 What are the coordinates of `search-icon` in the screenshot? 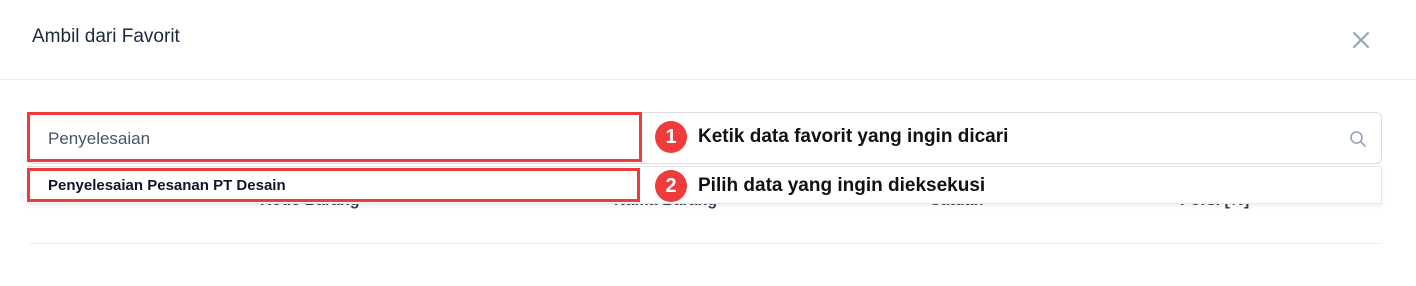 It's located at (1358, 139).